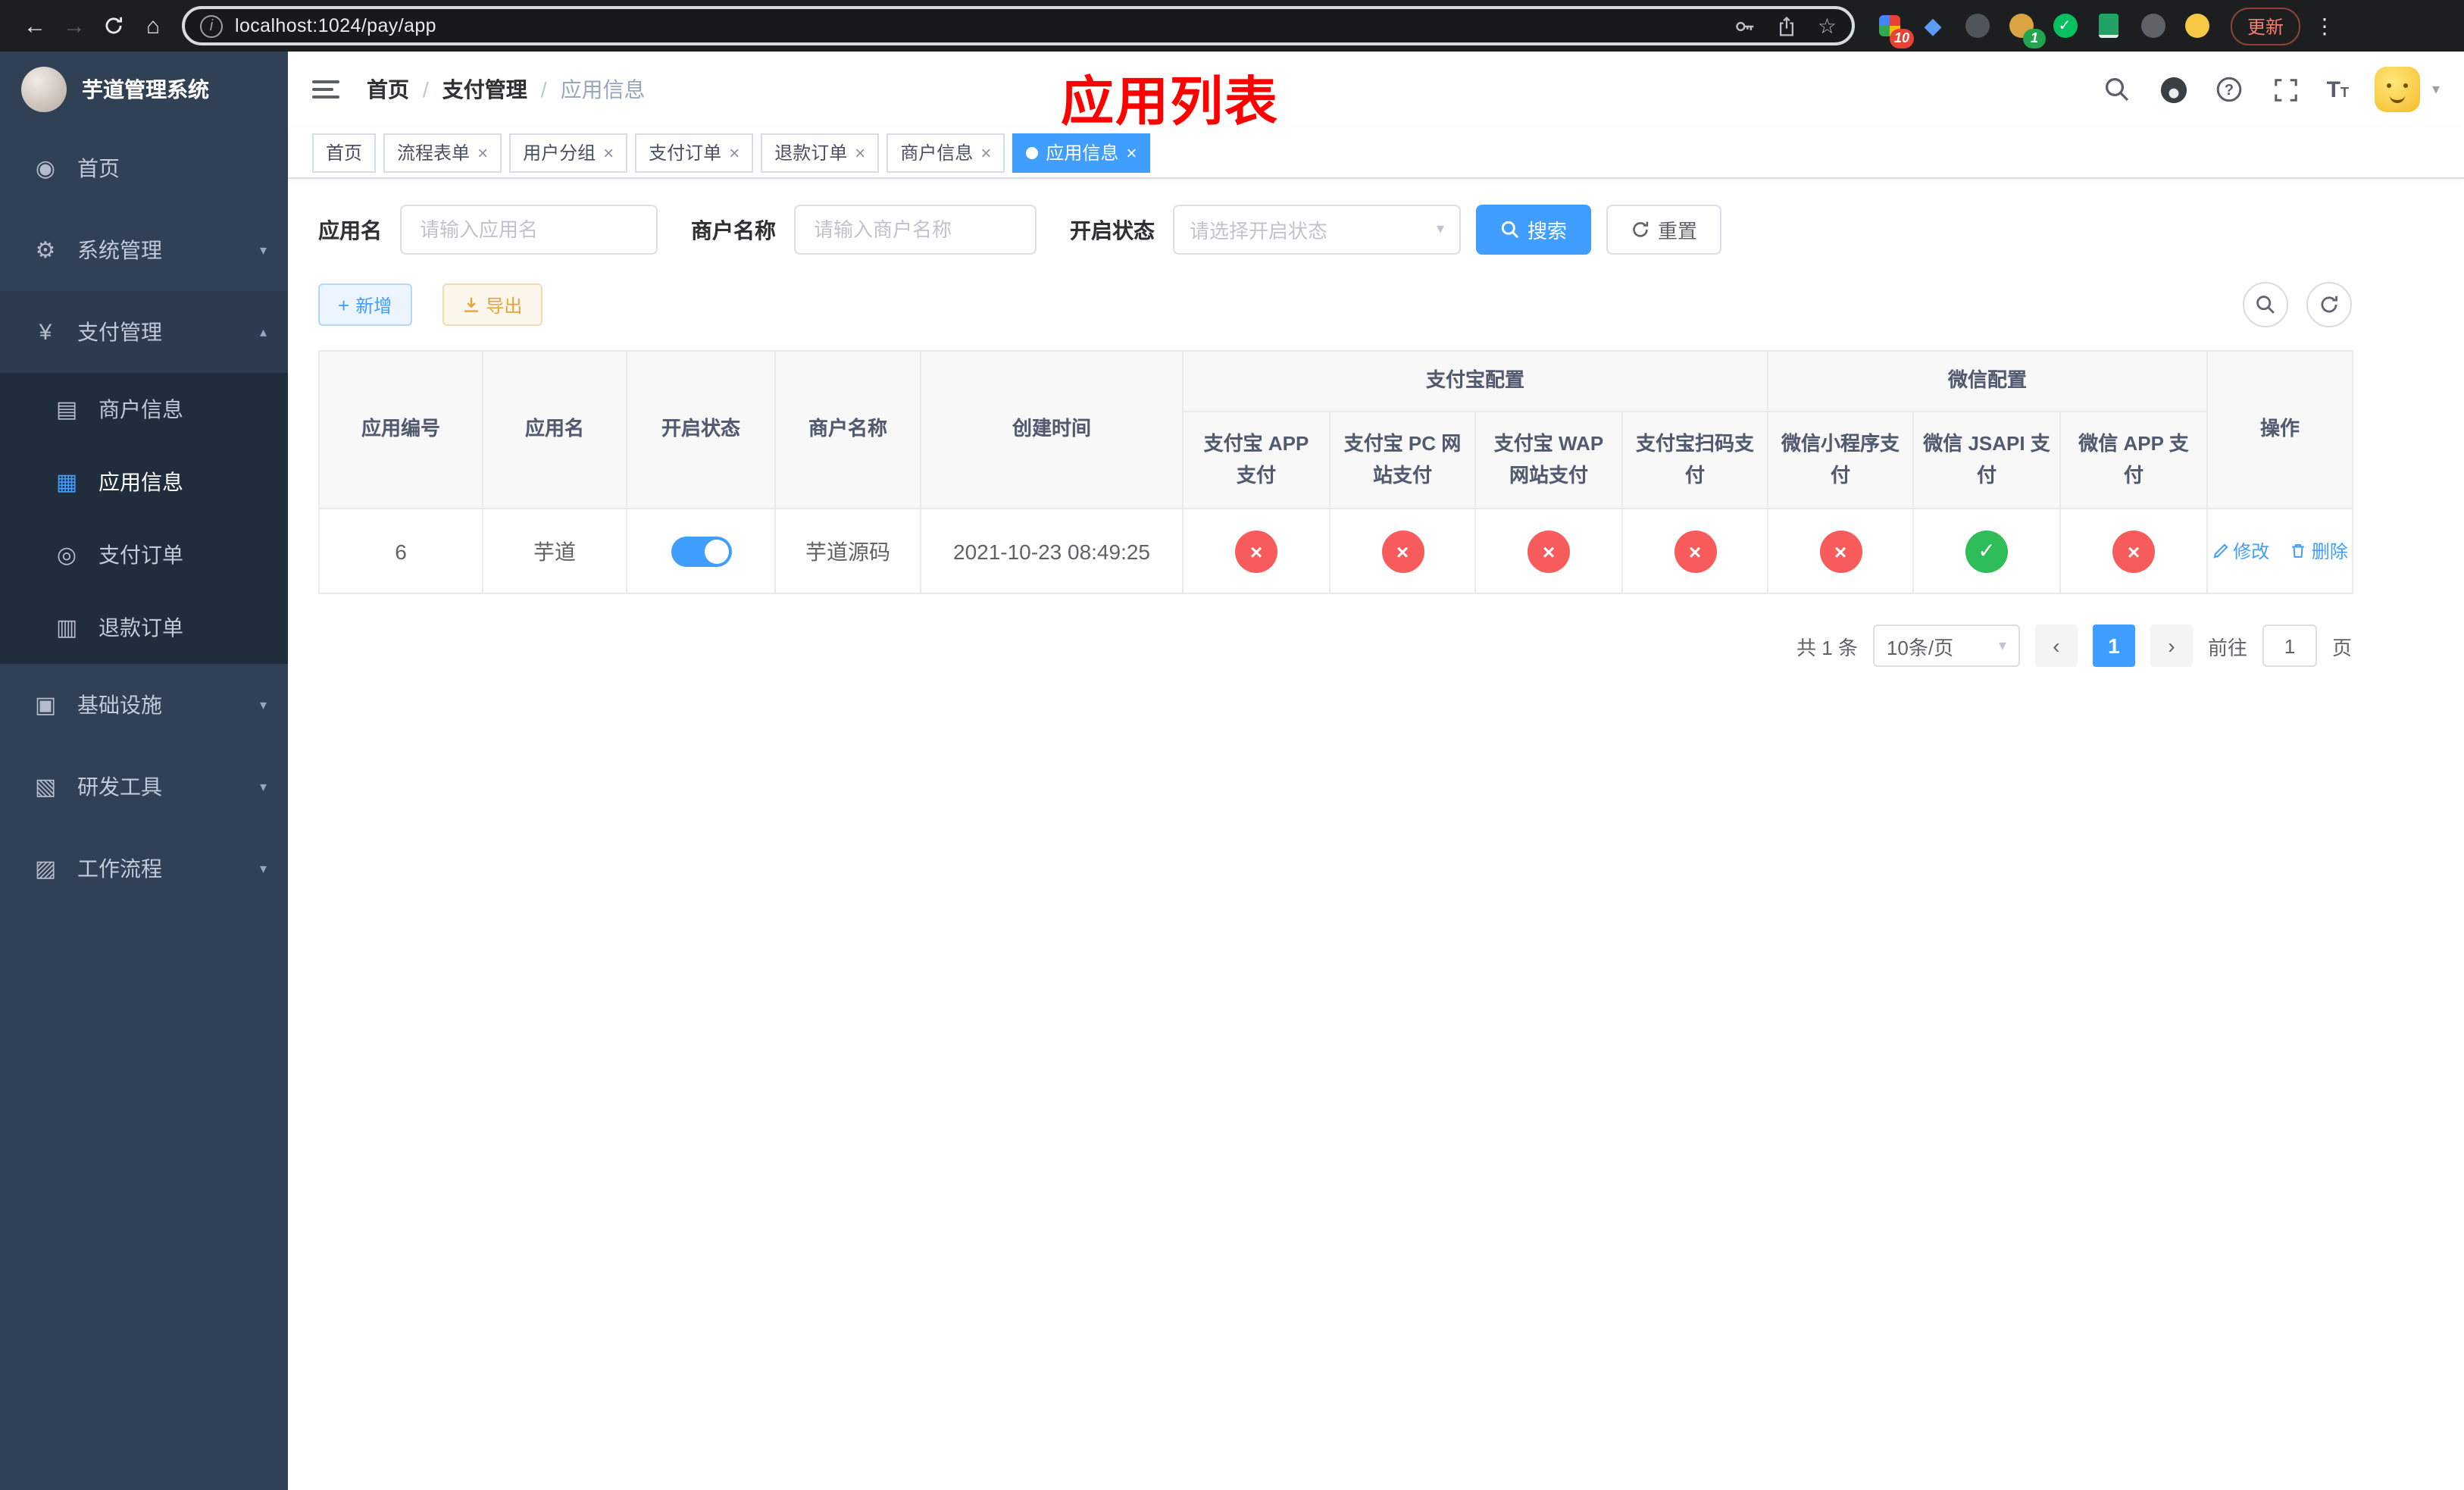 The image size is (2464, 1490). Describe the element at coordinates (144, 250) in the screenshot. I see `sidebar-item-system: ⚙ 系统管理 ▾` at that location.